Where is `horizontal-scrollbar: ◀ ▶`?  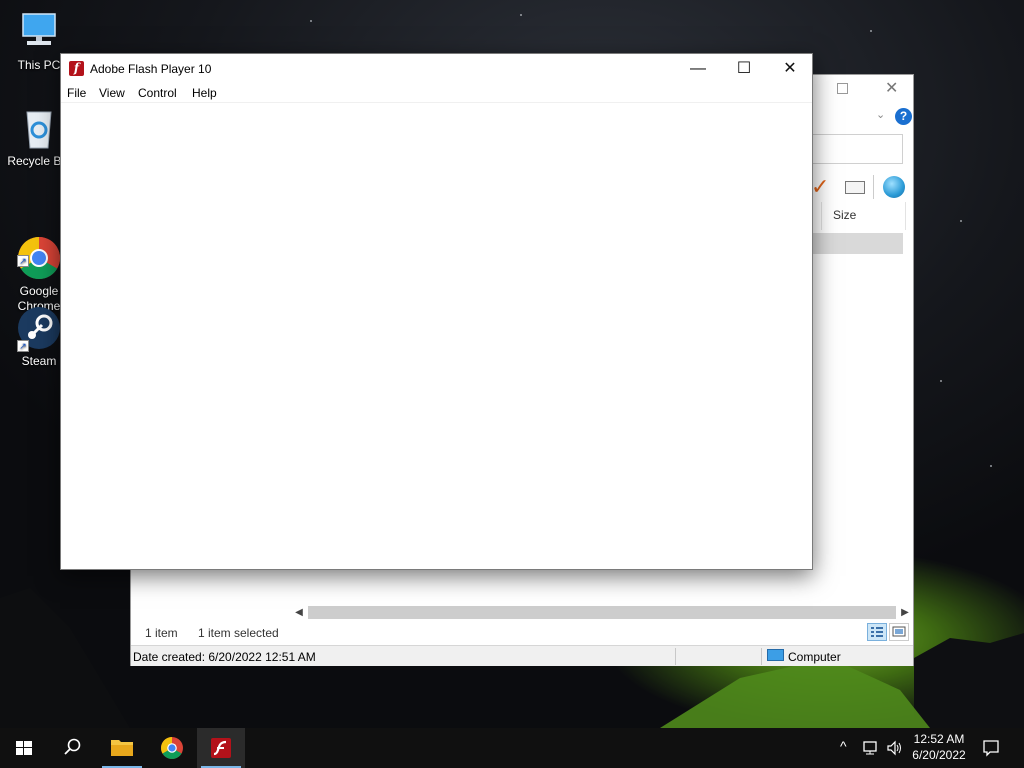
horizontal-scrollbar: ◀ ▶ is located at coordinates (602, 612).